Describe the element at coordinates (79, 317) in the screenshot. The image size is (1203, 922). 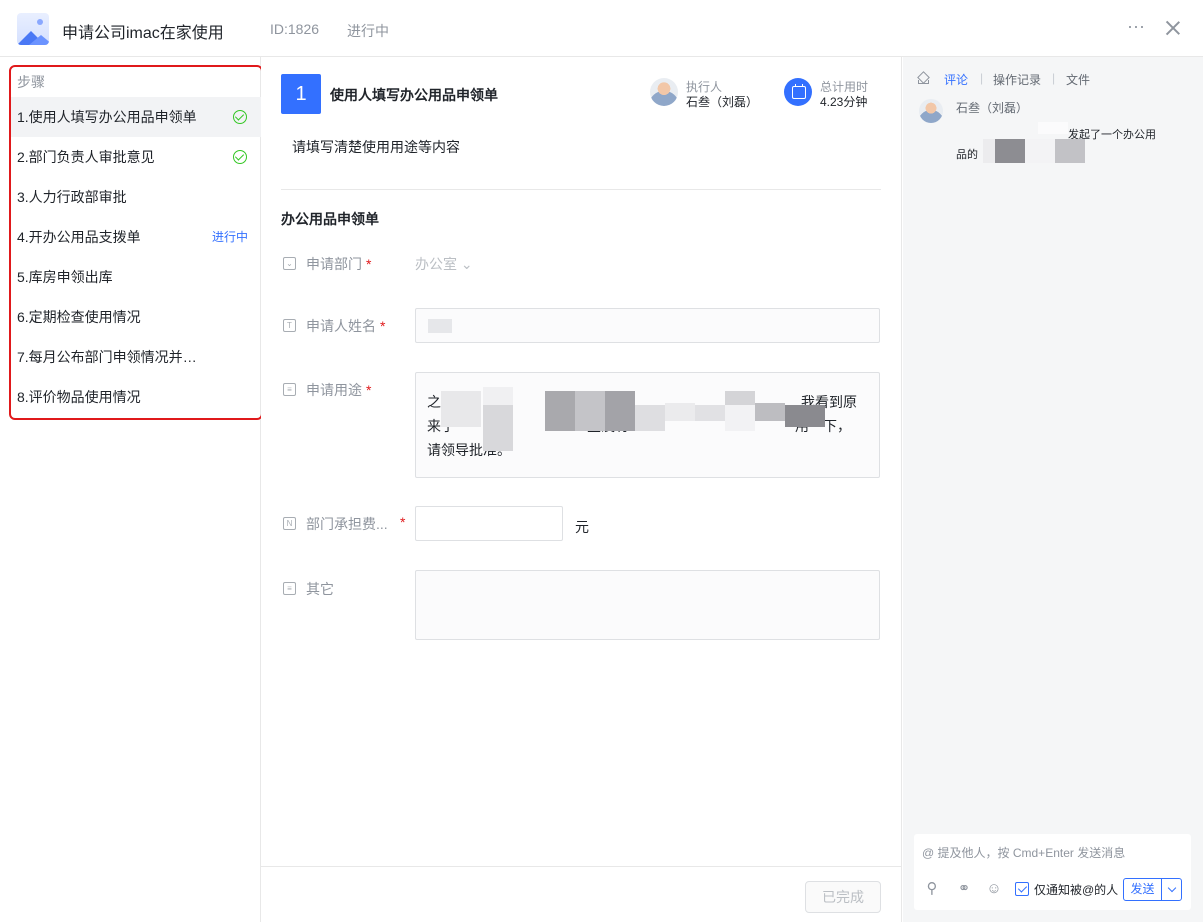
I see `step-label: 6.定期检查使用情况` at that location.